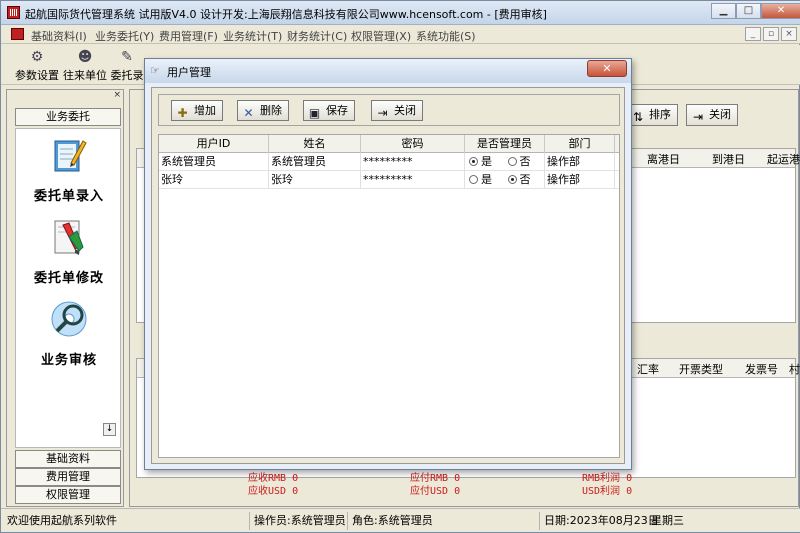 This screenshot has height=533, width=800. I want to click on nav-tab-base-data: 基础资料, so click(68, 459).